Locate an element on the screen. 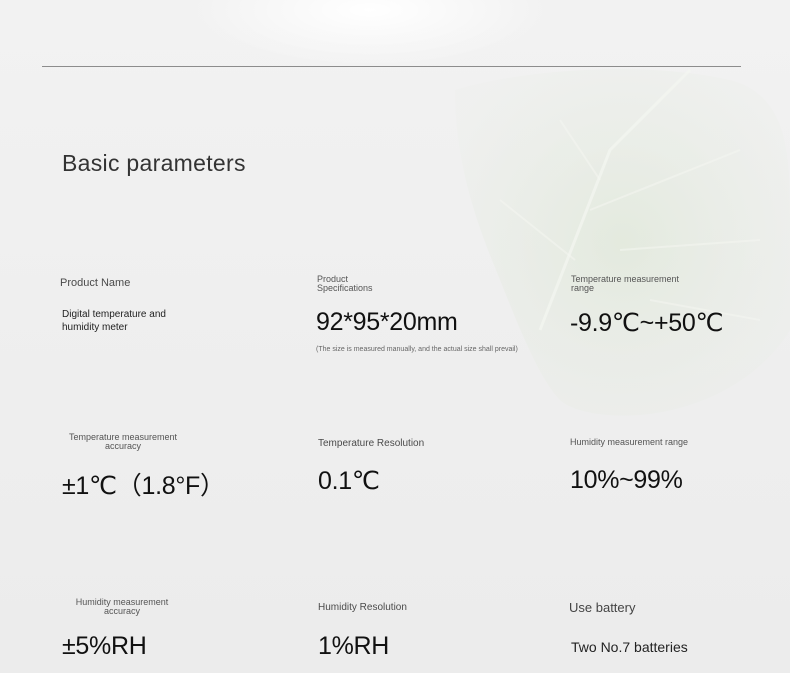 Image resolution: width=790 pixels, height=673 pixels. product-spec-value: 92*95*20mm is located at coordinates (387, 322).